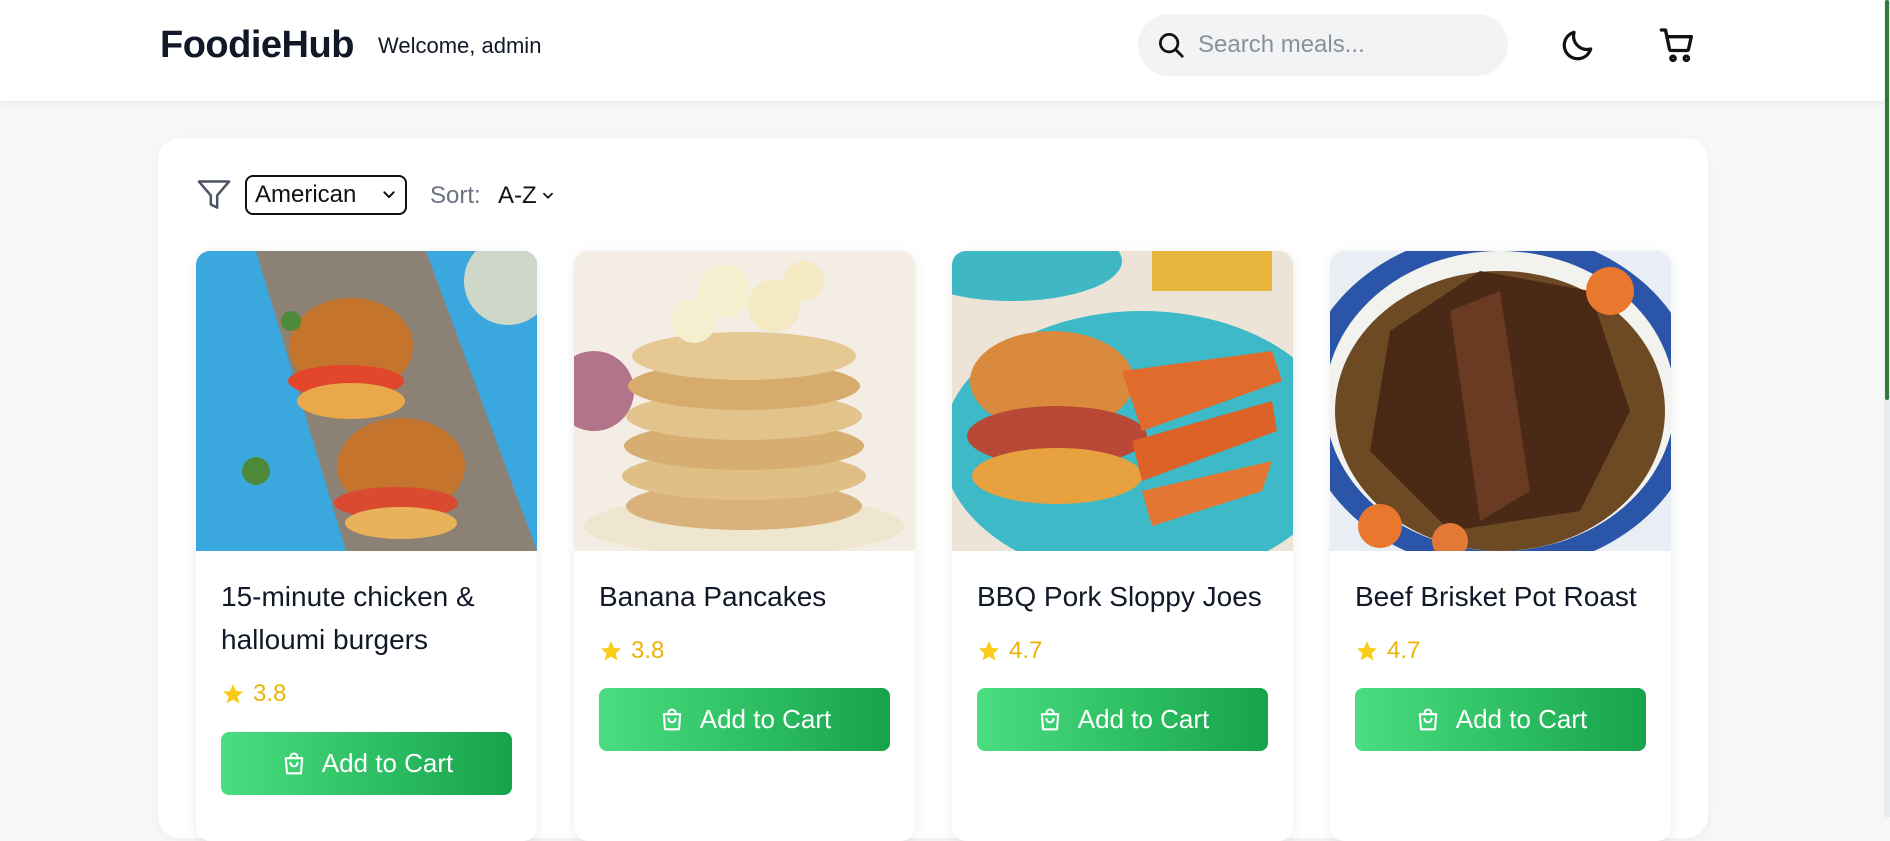 The width and height of the screenshot is (1890, 841). I want to click on cart-icon, so click(1676, 45).